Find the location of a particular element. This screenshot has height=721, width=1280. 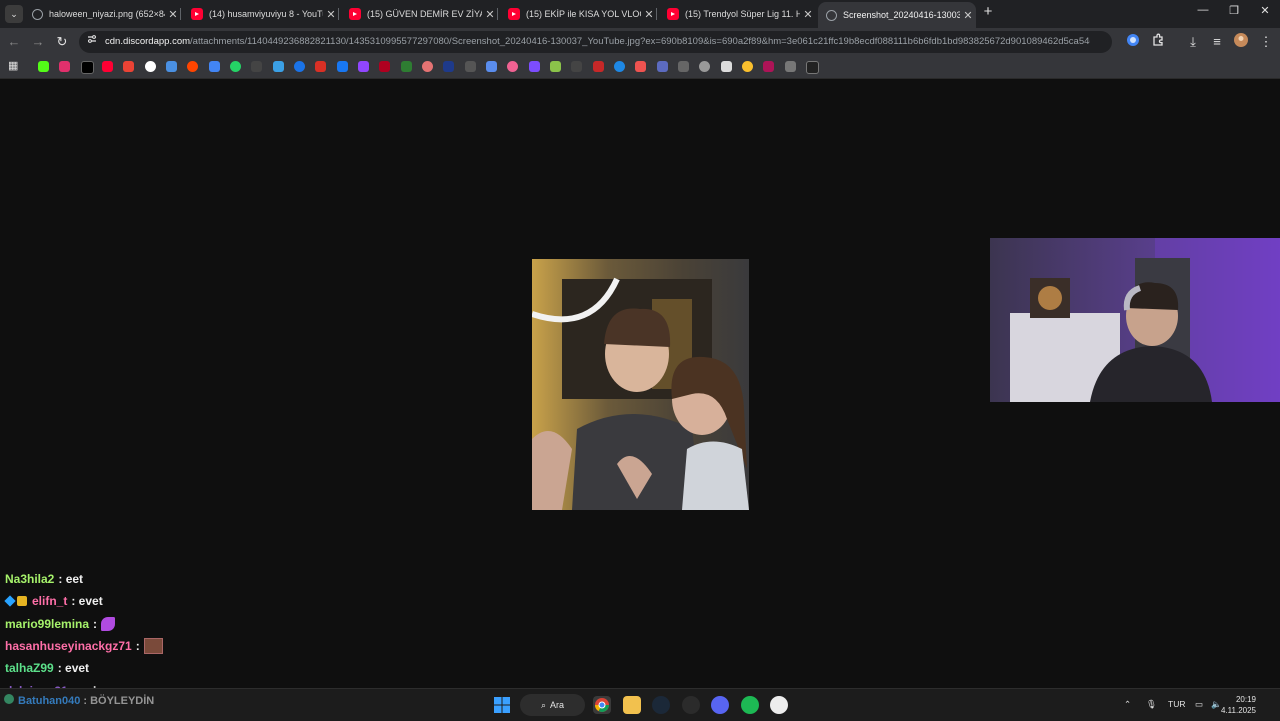

spotify-icon is located at coordinates (750, 705).